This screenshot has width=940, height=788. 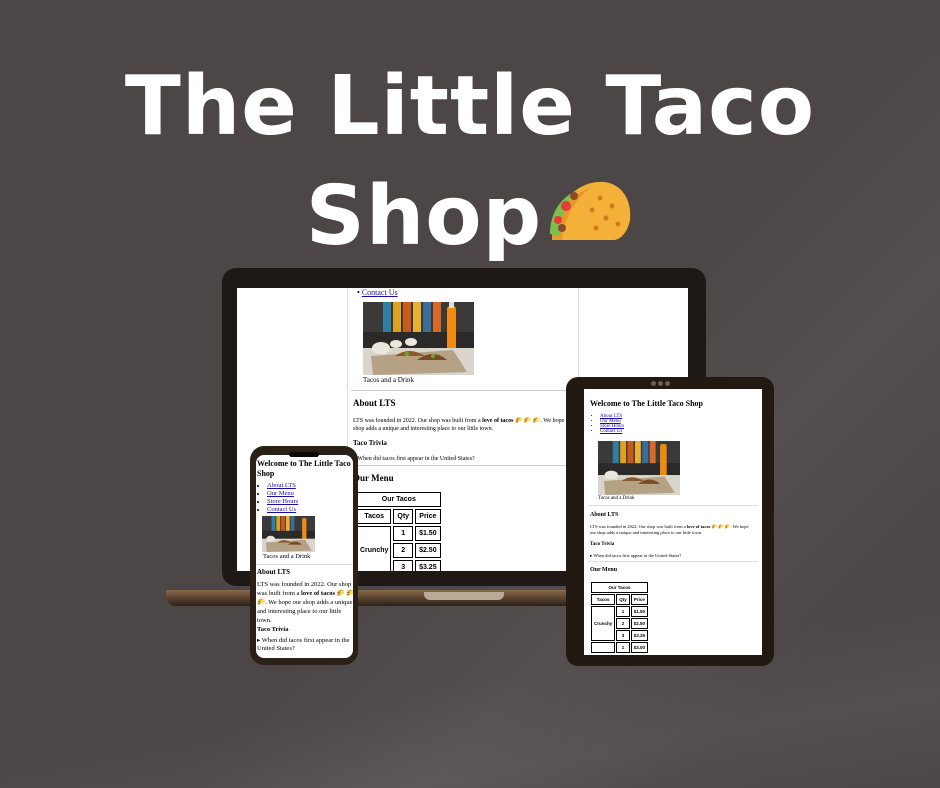 I want to click on nav-item: About LTS, so click(x=282, y=486).